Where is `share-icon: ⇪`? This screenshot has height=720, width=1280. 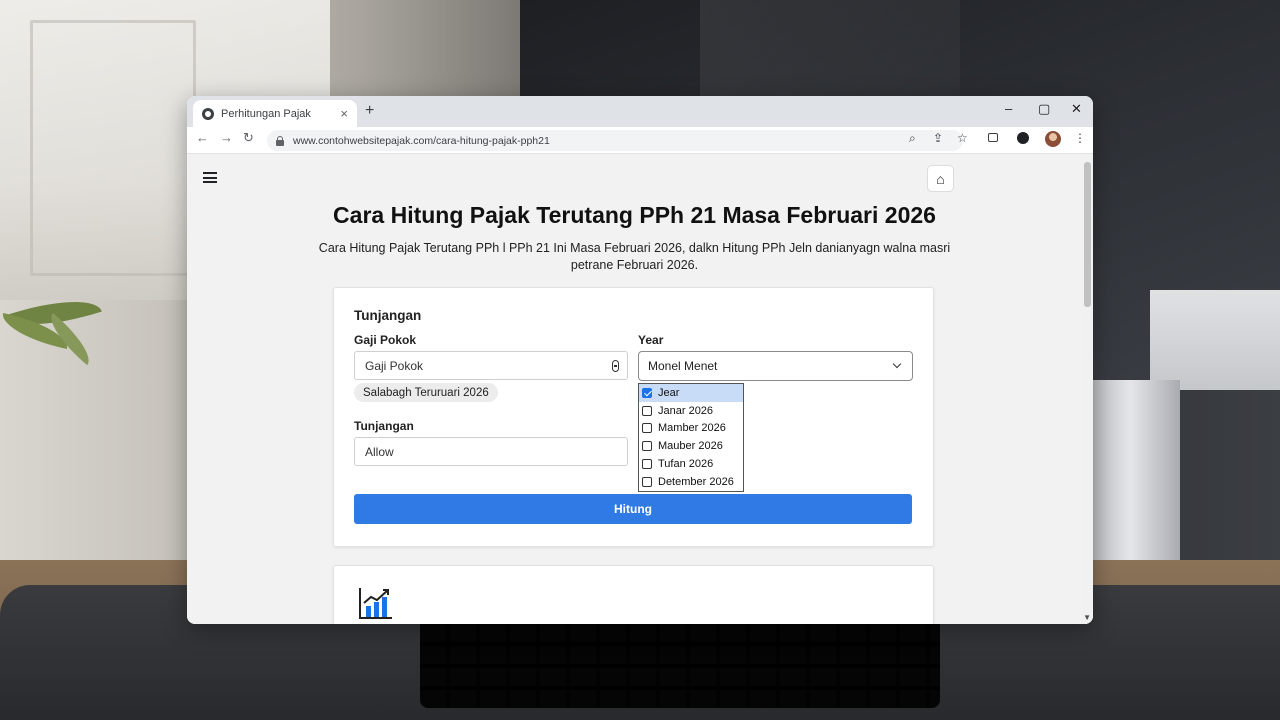
share-icon: ⇪ is located at coordinates (938, 138).